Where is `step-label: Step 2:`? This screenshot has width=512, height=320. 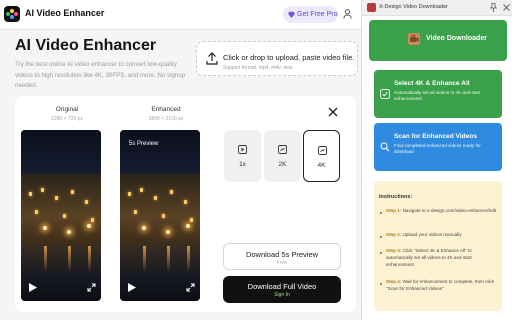
step-label: Step 2: is located at coordinates (394, 234).